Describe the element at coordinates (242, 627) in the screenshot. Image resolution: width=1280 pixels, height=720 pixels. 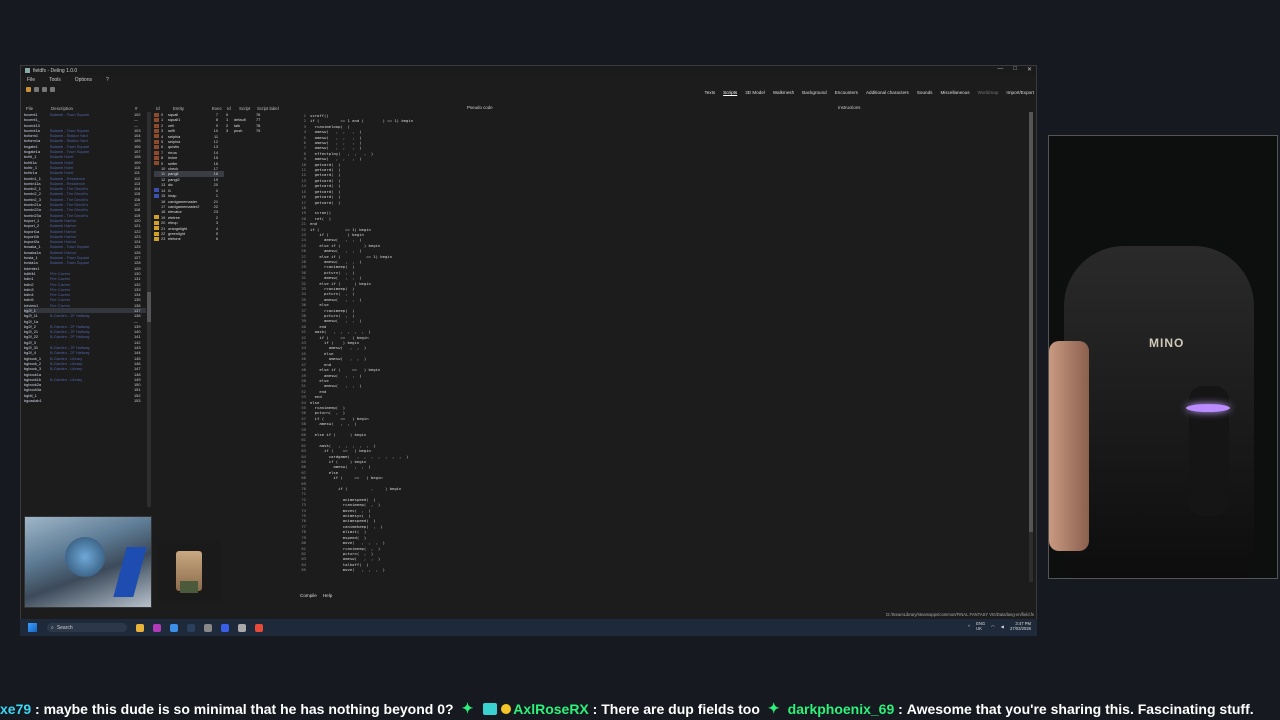
I see `settings-app-icon` at that location.